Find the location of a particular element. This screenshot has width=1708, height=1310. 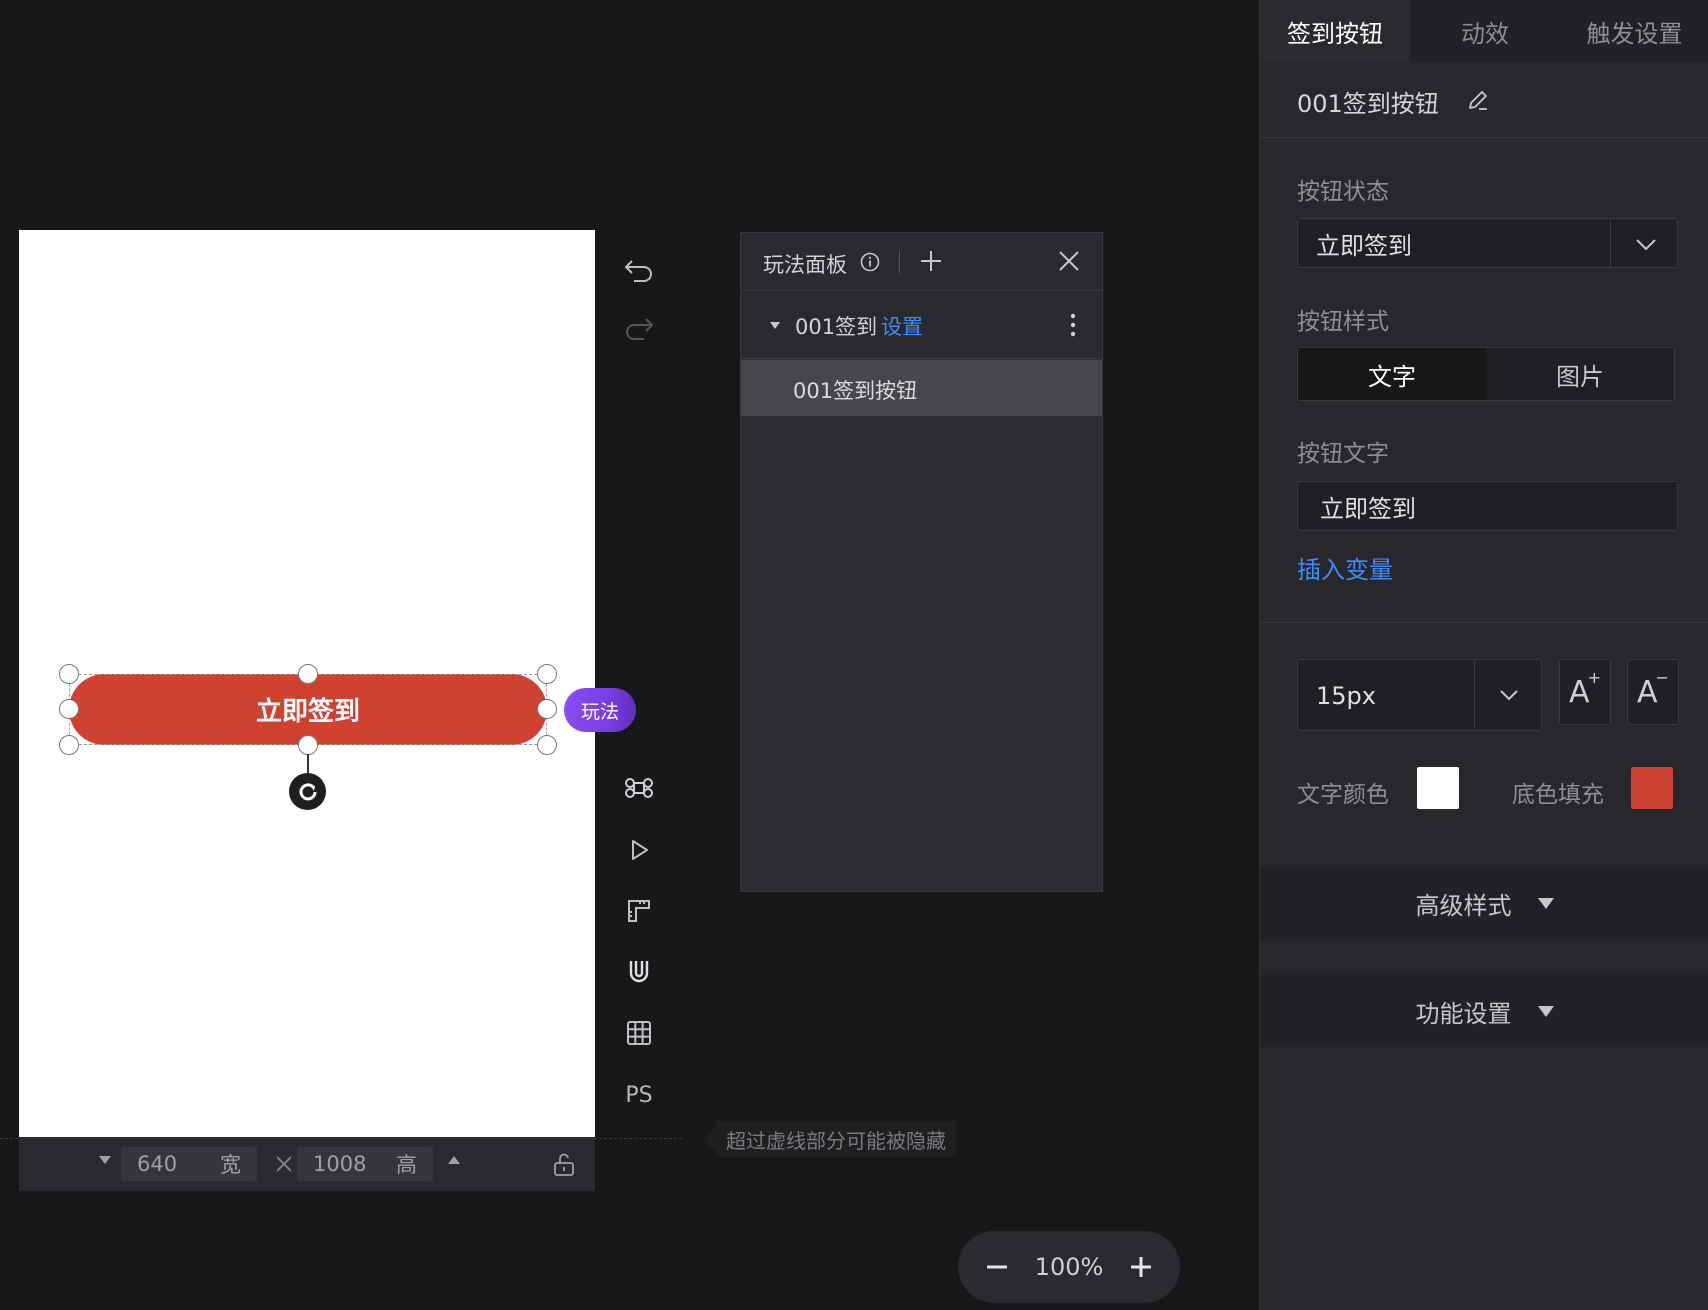

function-settings-section: 功能设置 is located at coordinates (1484, 1011).